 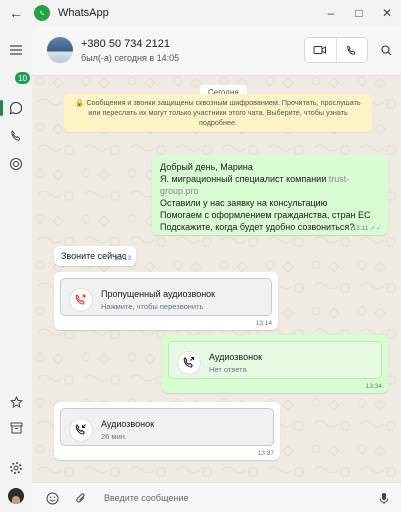 What do you see at coordinates (16, 428) in the screenshot?
I see `archive-icon` at bounding box center [16, 428].